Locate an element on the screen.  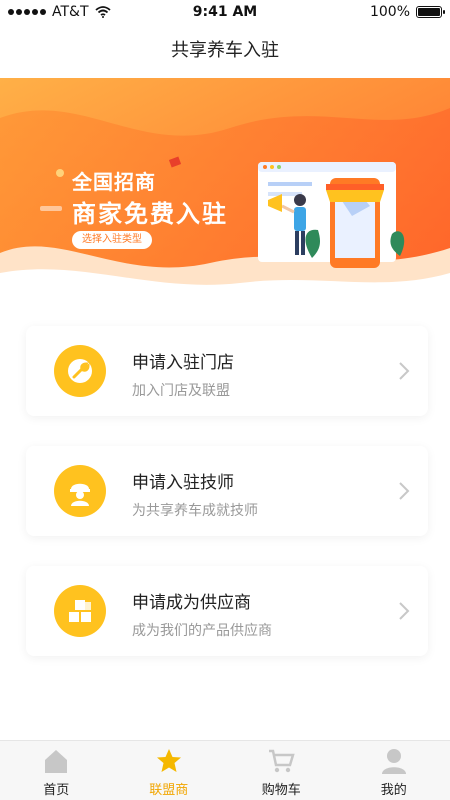
card-title: 申请入驻门店 is located at coordinates (183, 363).